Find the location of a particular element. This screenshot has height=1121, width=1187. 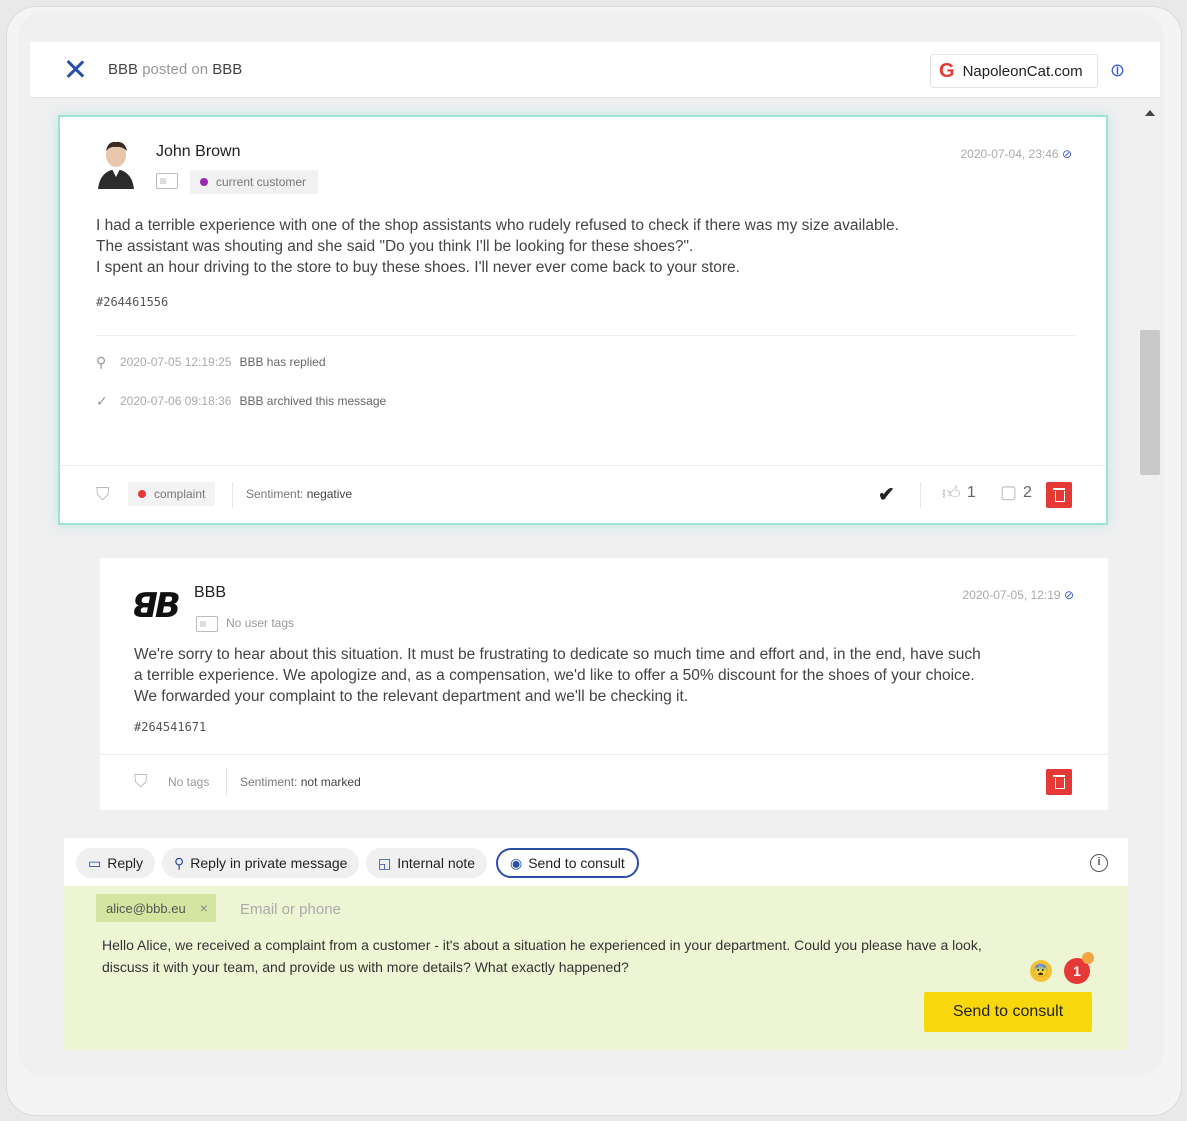

reply-event-icon: ⚲ is located at coordinates (101, 362).